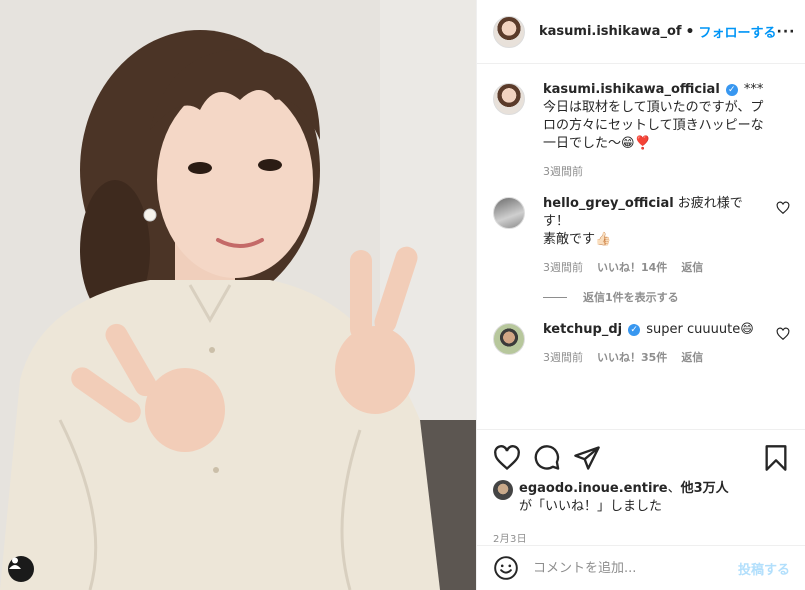  Describe the element at coordinates (21, 569) in the screenshot. I see `user-tag-icon` at that location.